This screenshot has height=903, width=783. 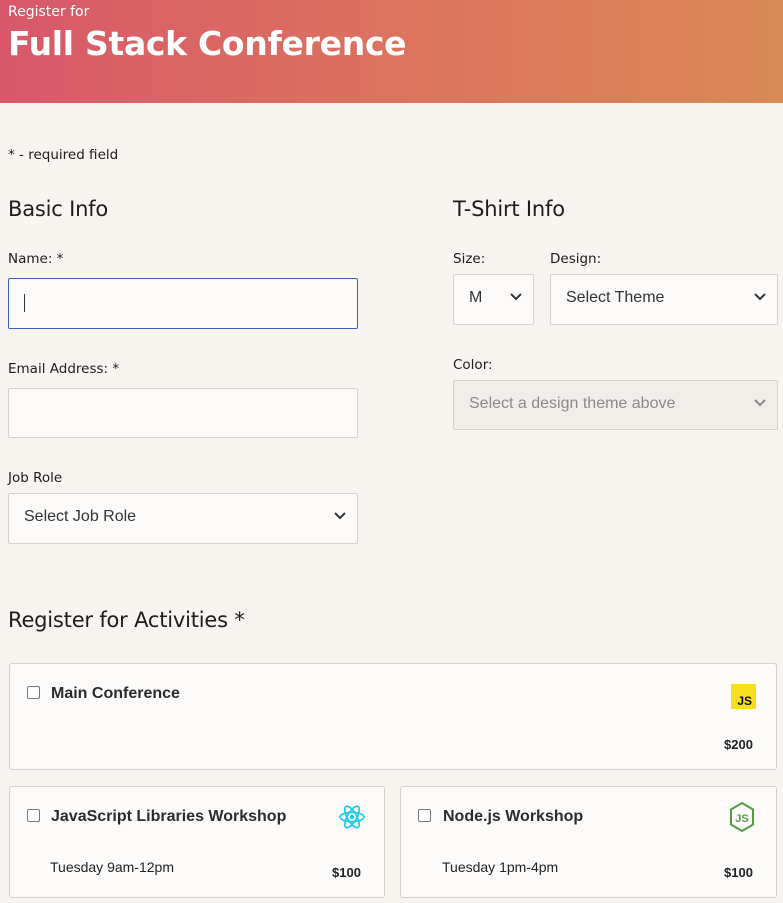 What do you see at coordinates (615, 297) in the screenshot?
I see `design-selected: Select Theme` at bounding box center [615, 297].